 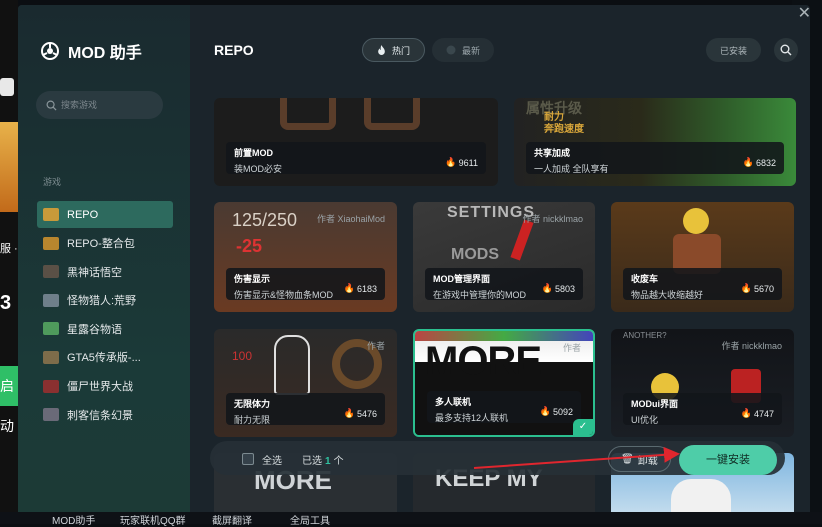 What do you see at coordinates (702, 284) in the screenshot?
I see `mod-info: 收废车 物品越大收缩越好 🔥5670` at bounding box center [702, 284].